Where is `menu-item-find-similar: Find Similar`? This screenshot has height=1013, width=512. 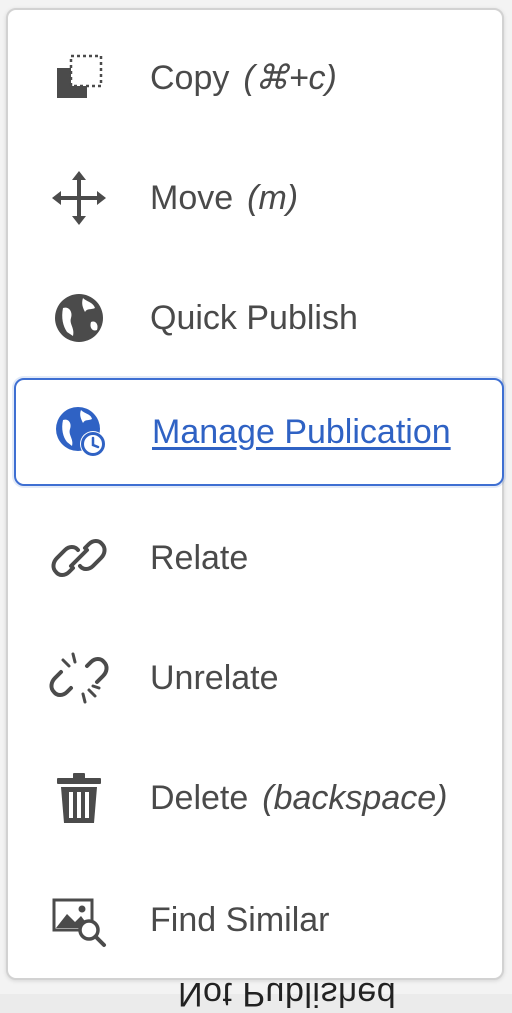
menu-item-find-similar: Find Similar is located at coordinates (259, 920).